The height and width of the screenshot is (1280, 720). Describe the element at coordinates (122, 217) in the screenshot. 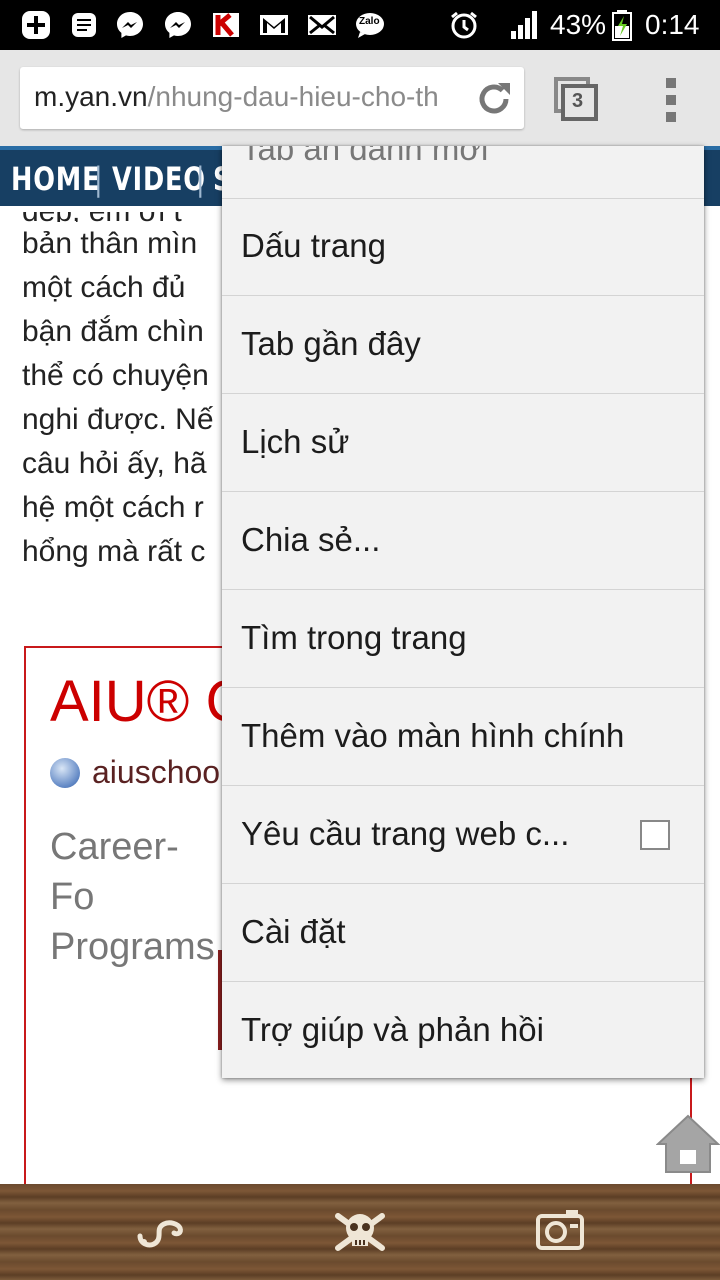

I see `article-line: đẹp, em ơi t` at that location.